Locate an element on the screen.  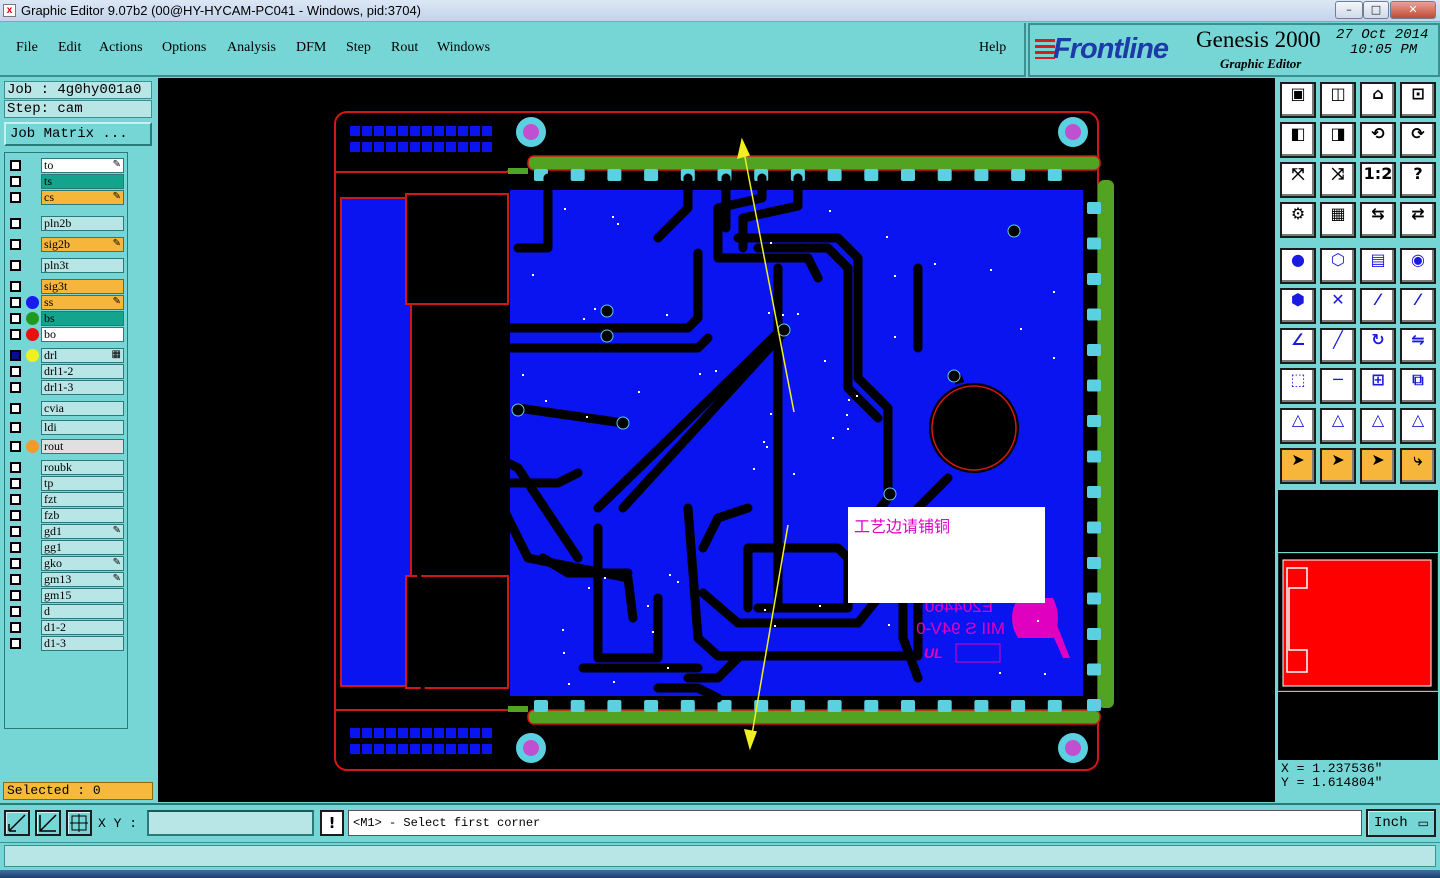
unit-selector: Inch ▭ is located at coordinates (1401, 823).